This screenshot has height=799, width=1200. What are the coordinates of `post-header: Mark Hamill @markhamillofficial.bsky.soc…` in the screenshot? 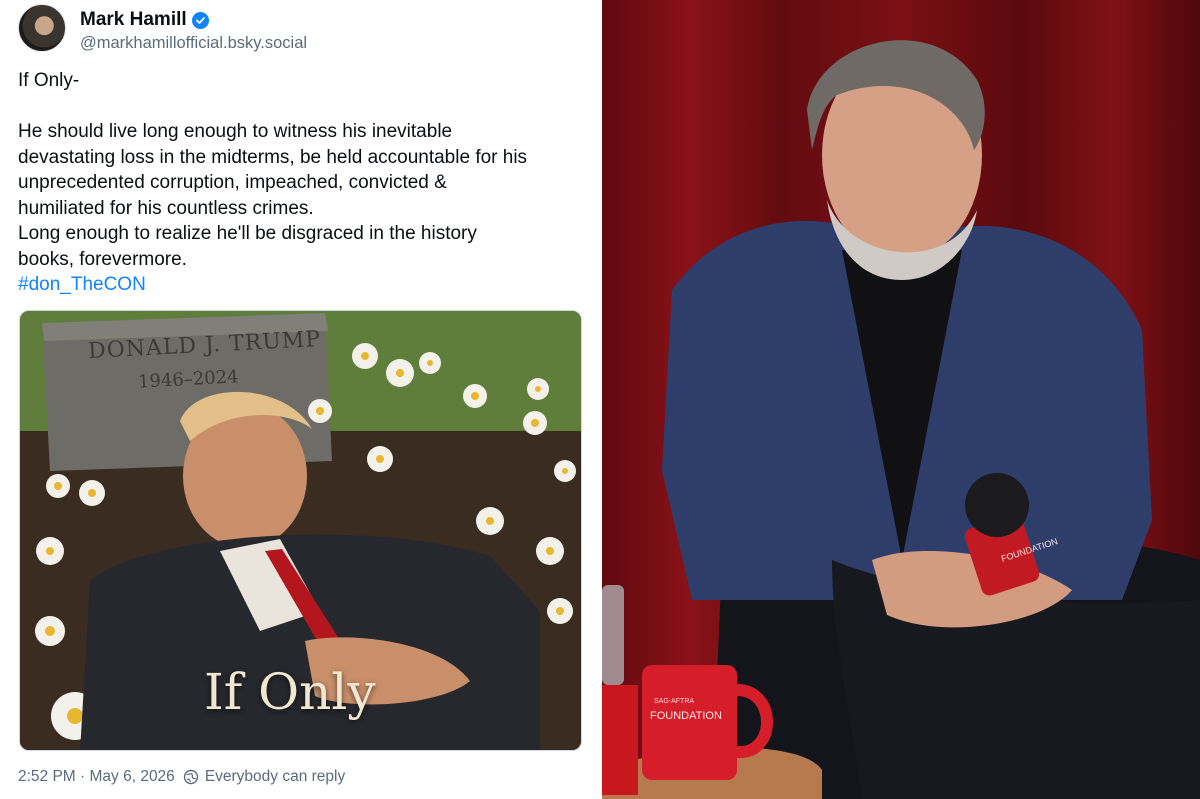 It's located at (298, 30).